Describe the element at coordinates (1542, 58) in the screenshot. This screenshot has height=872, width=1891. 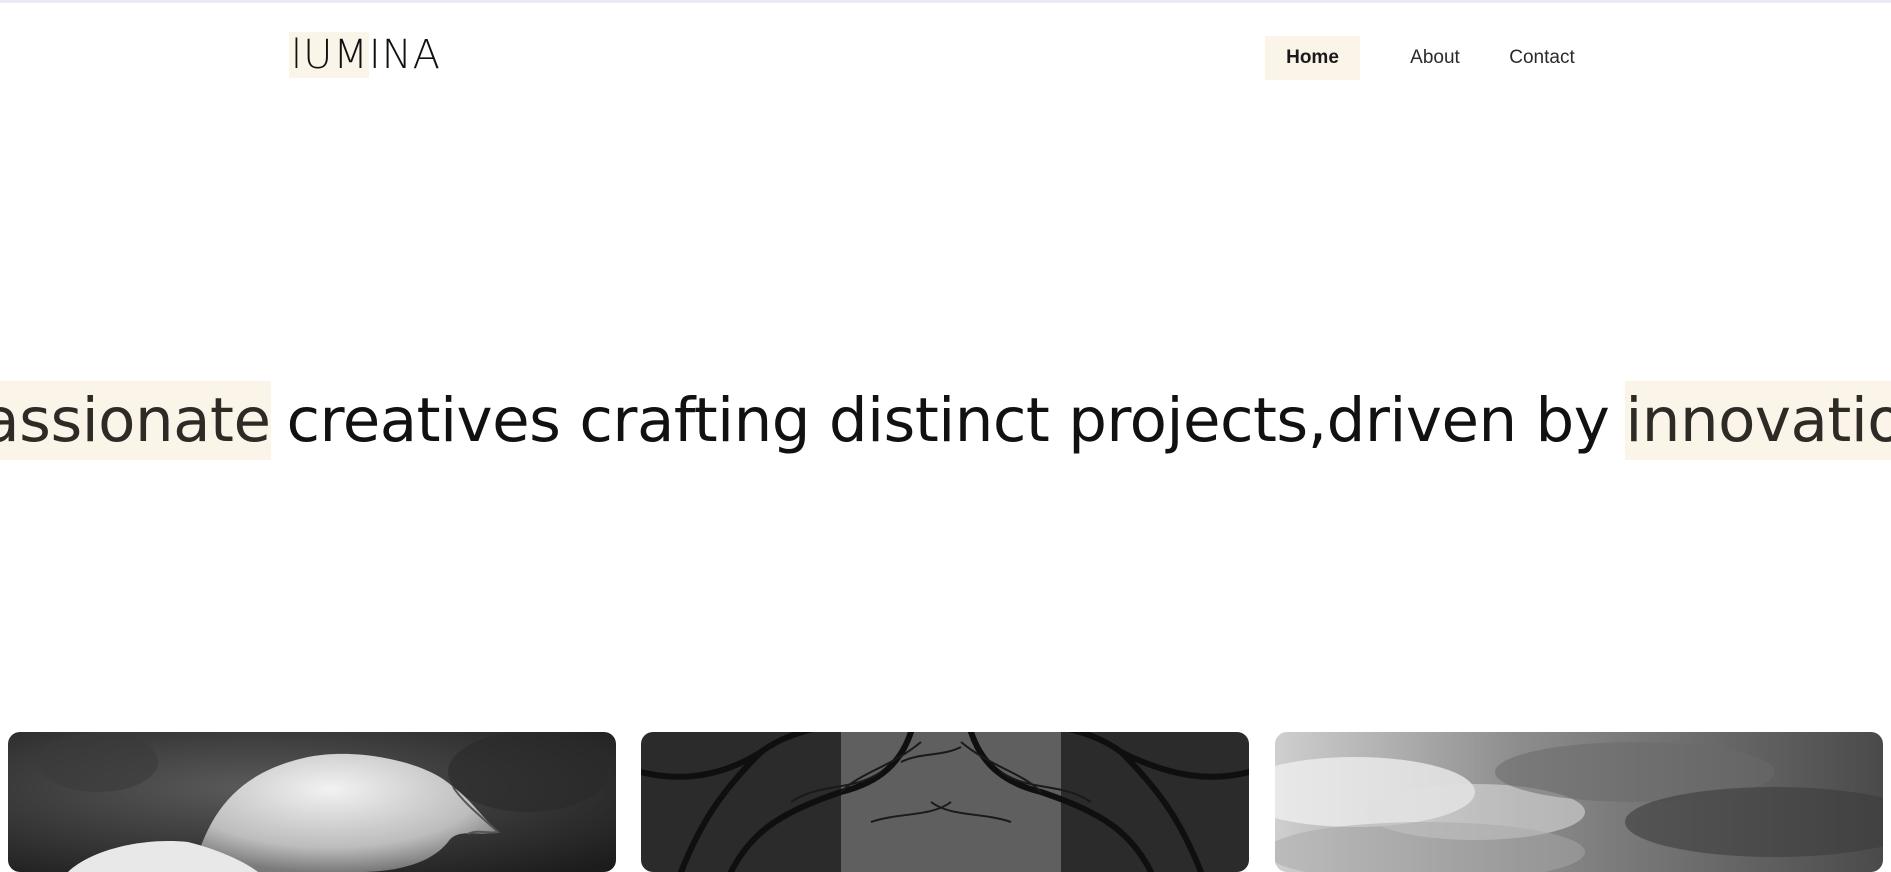
I see `nav-contact: Contact` at that location.